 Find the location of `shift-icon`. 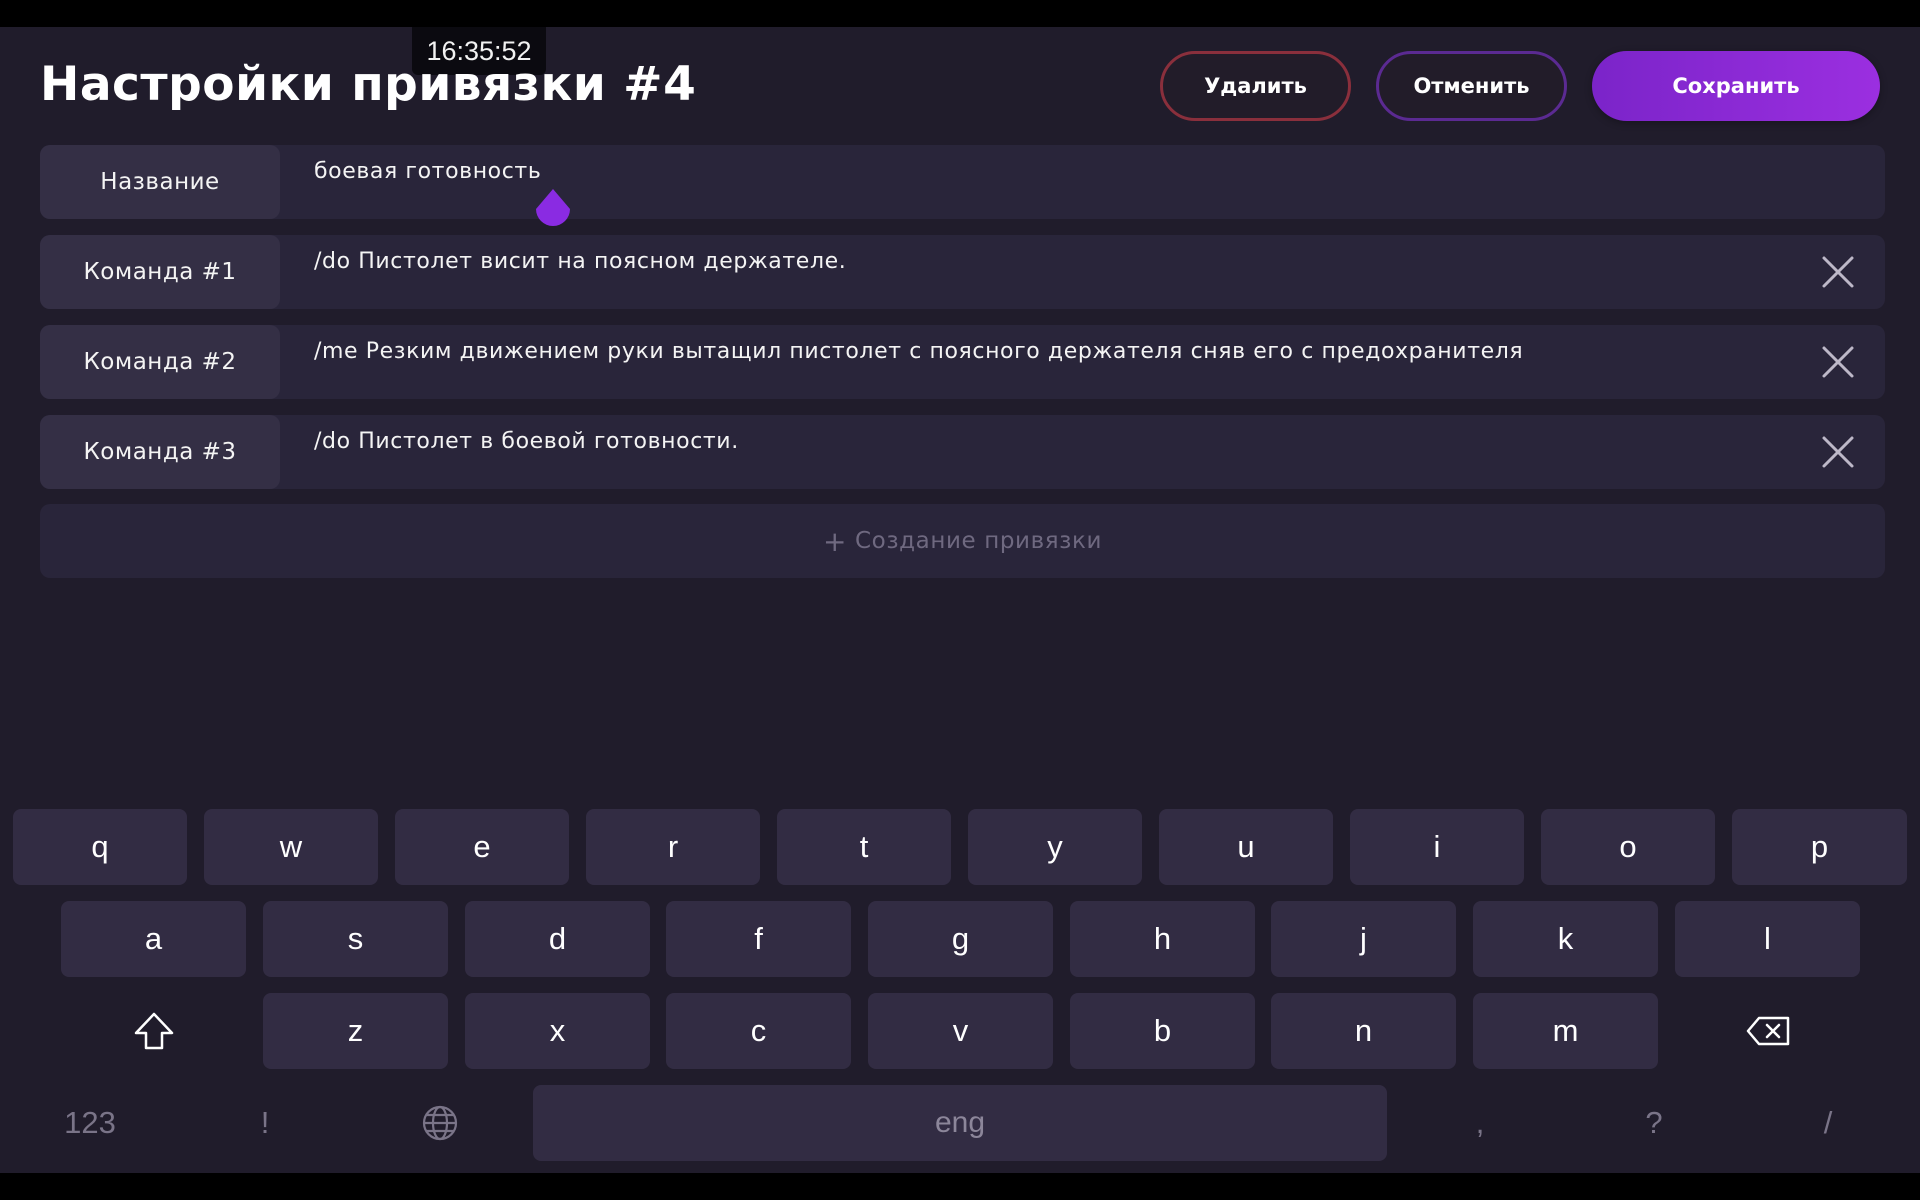

shift-icon is located at coordinates (153, 1031).